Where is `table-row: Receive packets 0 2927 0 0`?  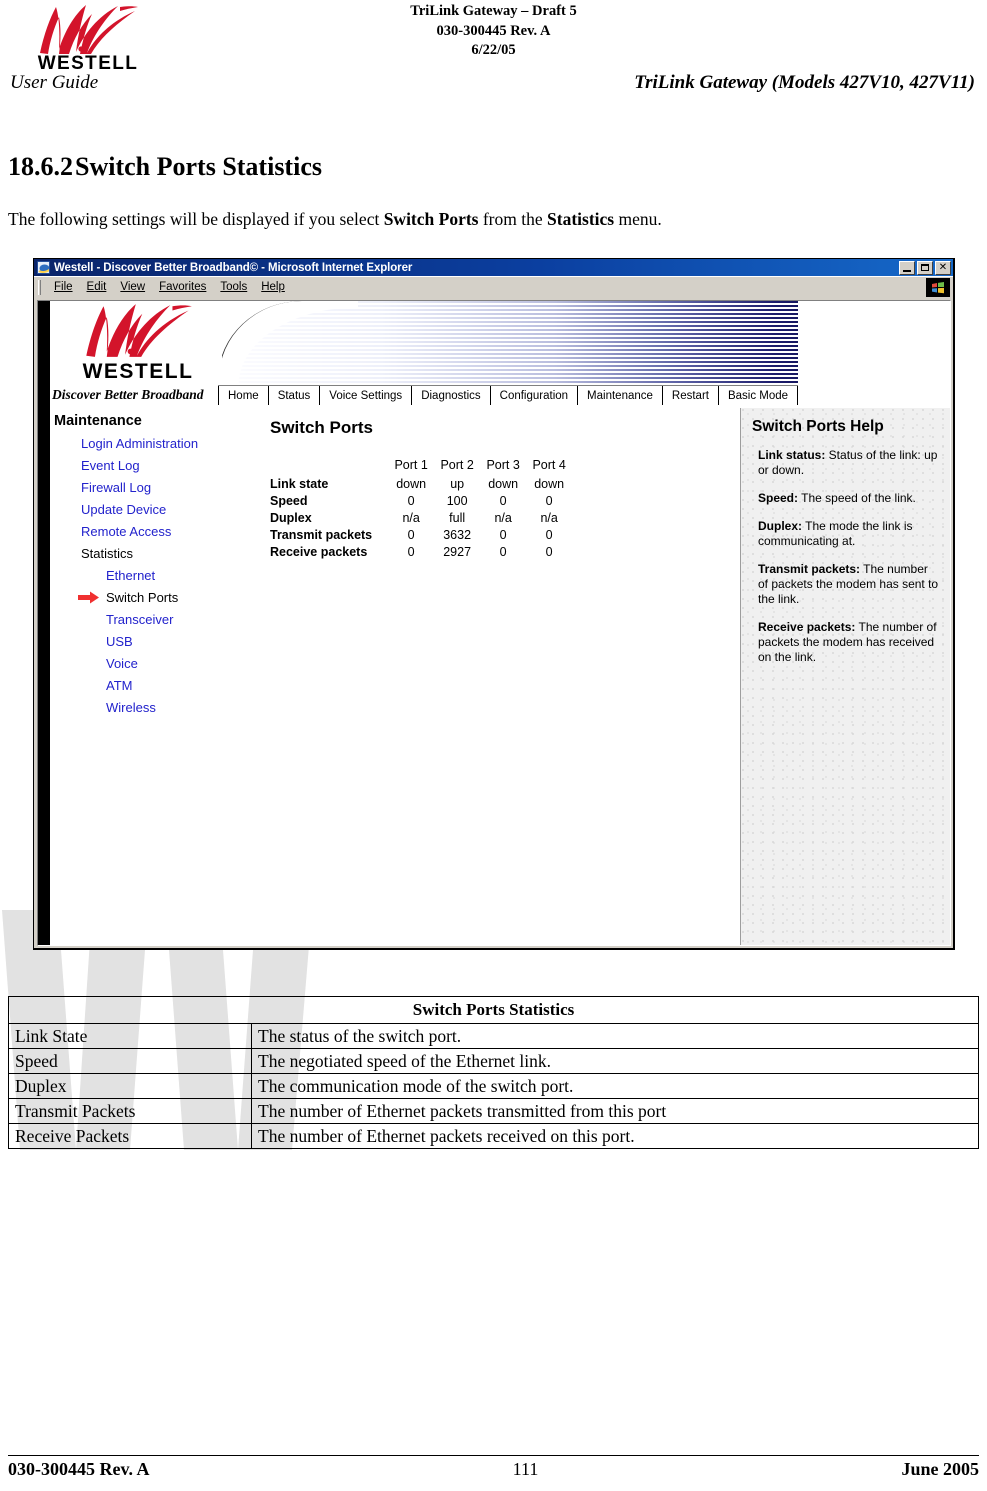
table-row: Receive packets 0 2927 0 0 is located at coordinates (421, 551).